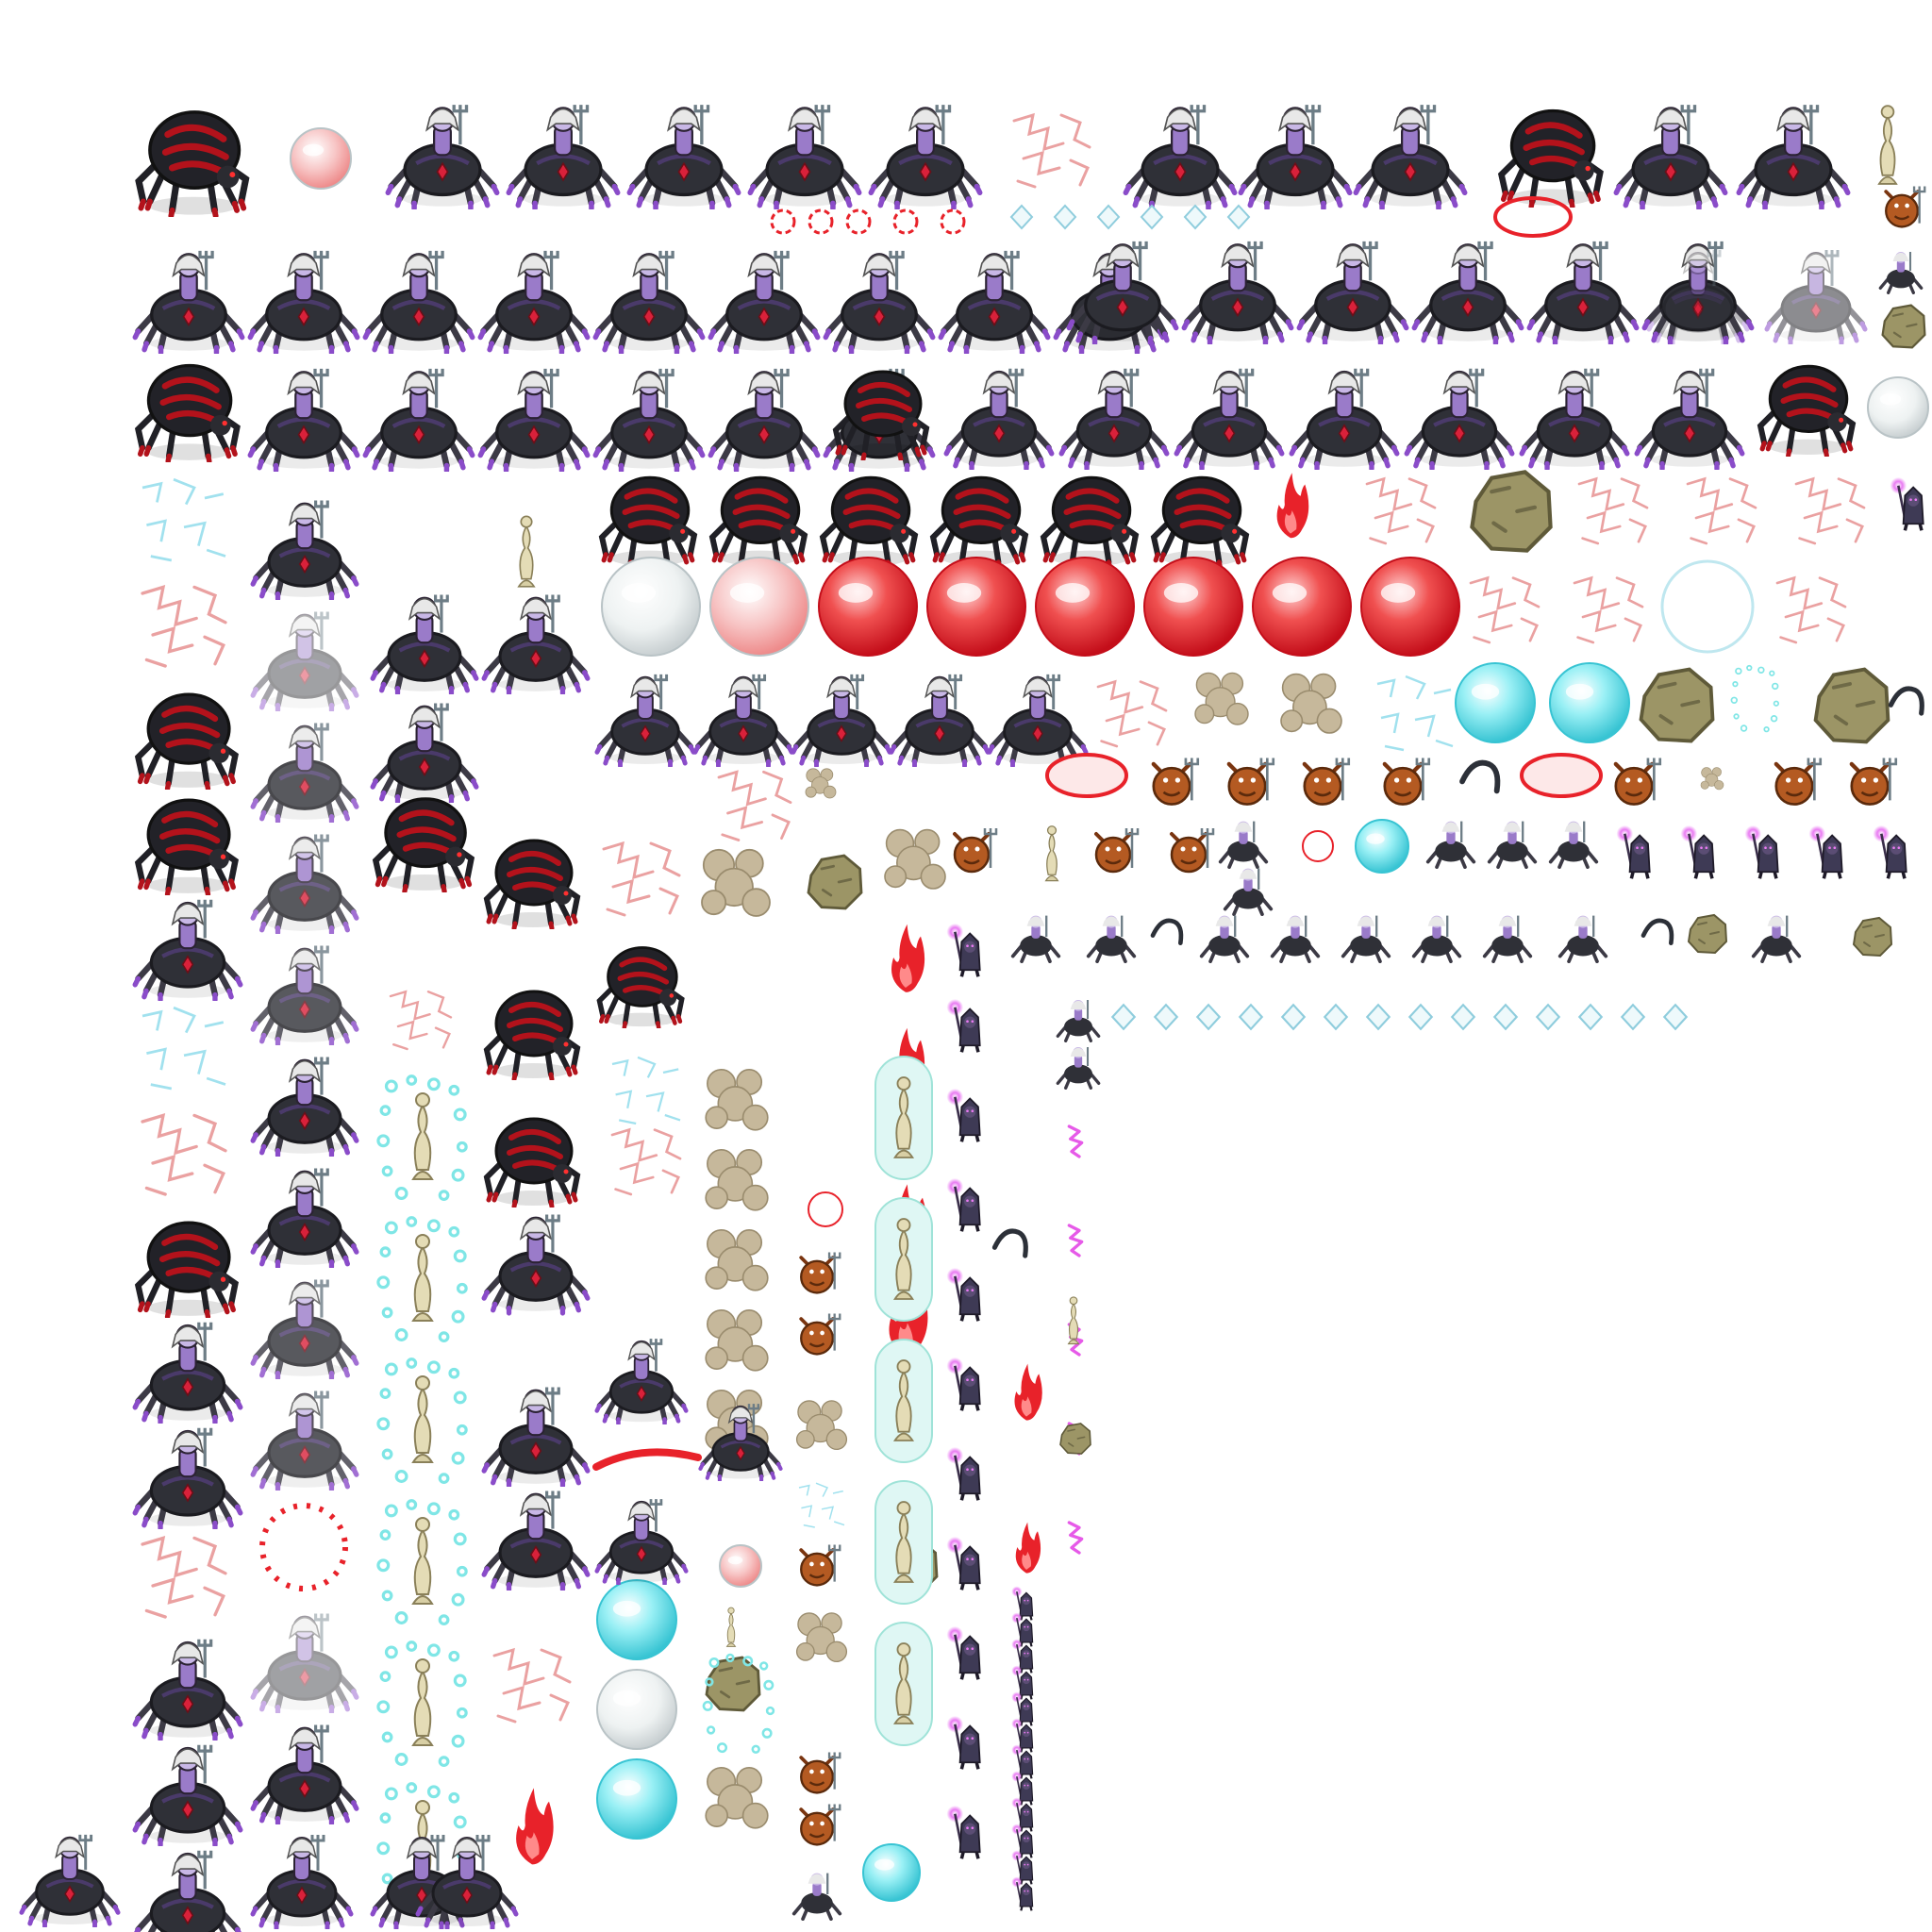  What do you see at coordinates (735, 1561) in the screenshot?
I see `pink-bubble-highlight` at bounding box center [735, 1561].